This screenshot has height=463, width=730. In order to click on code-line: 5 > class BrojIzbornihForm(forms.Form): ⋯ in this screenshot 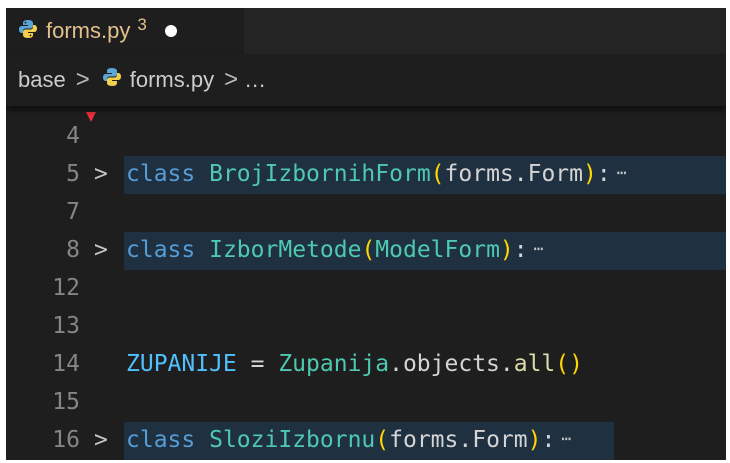, I will do `click(366, 175)`.